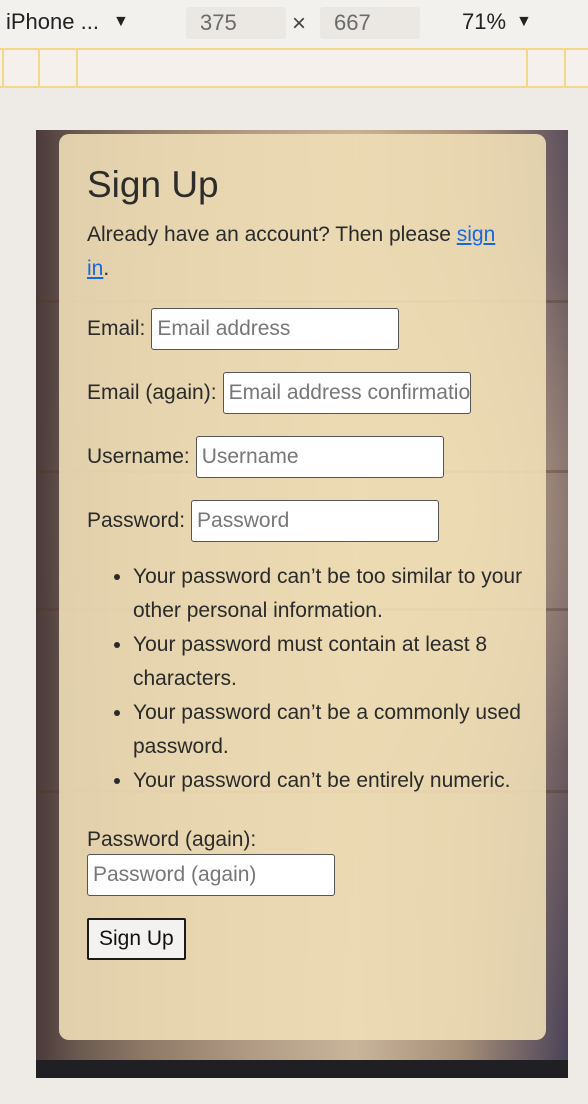  Describe the element at coordinates (484, 21) in the screenshot. I see `zoom-value: 71%` at that location.